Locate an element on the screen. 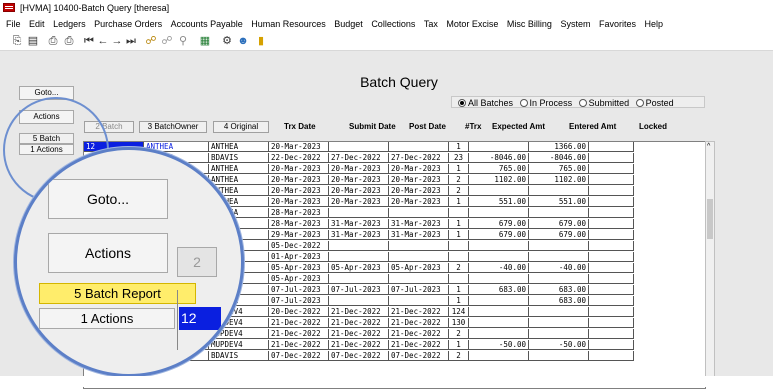 Image resolution: width=773 pixels, height=389 pixels. zoom-actions-1-label: 1 Actions is located at coordinates (107, 318).